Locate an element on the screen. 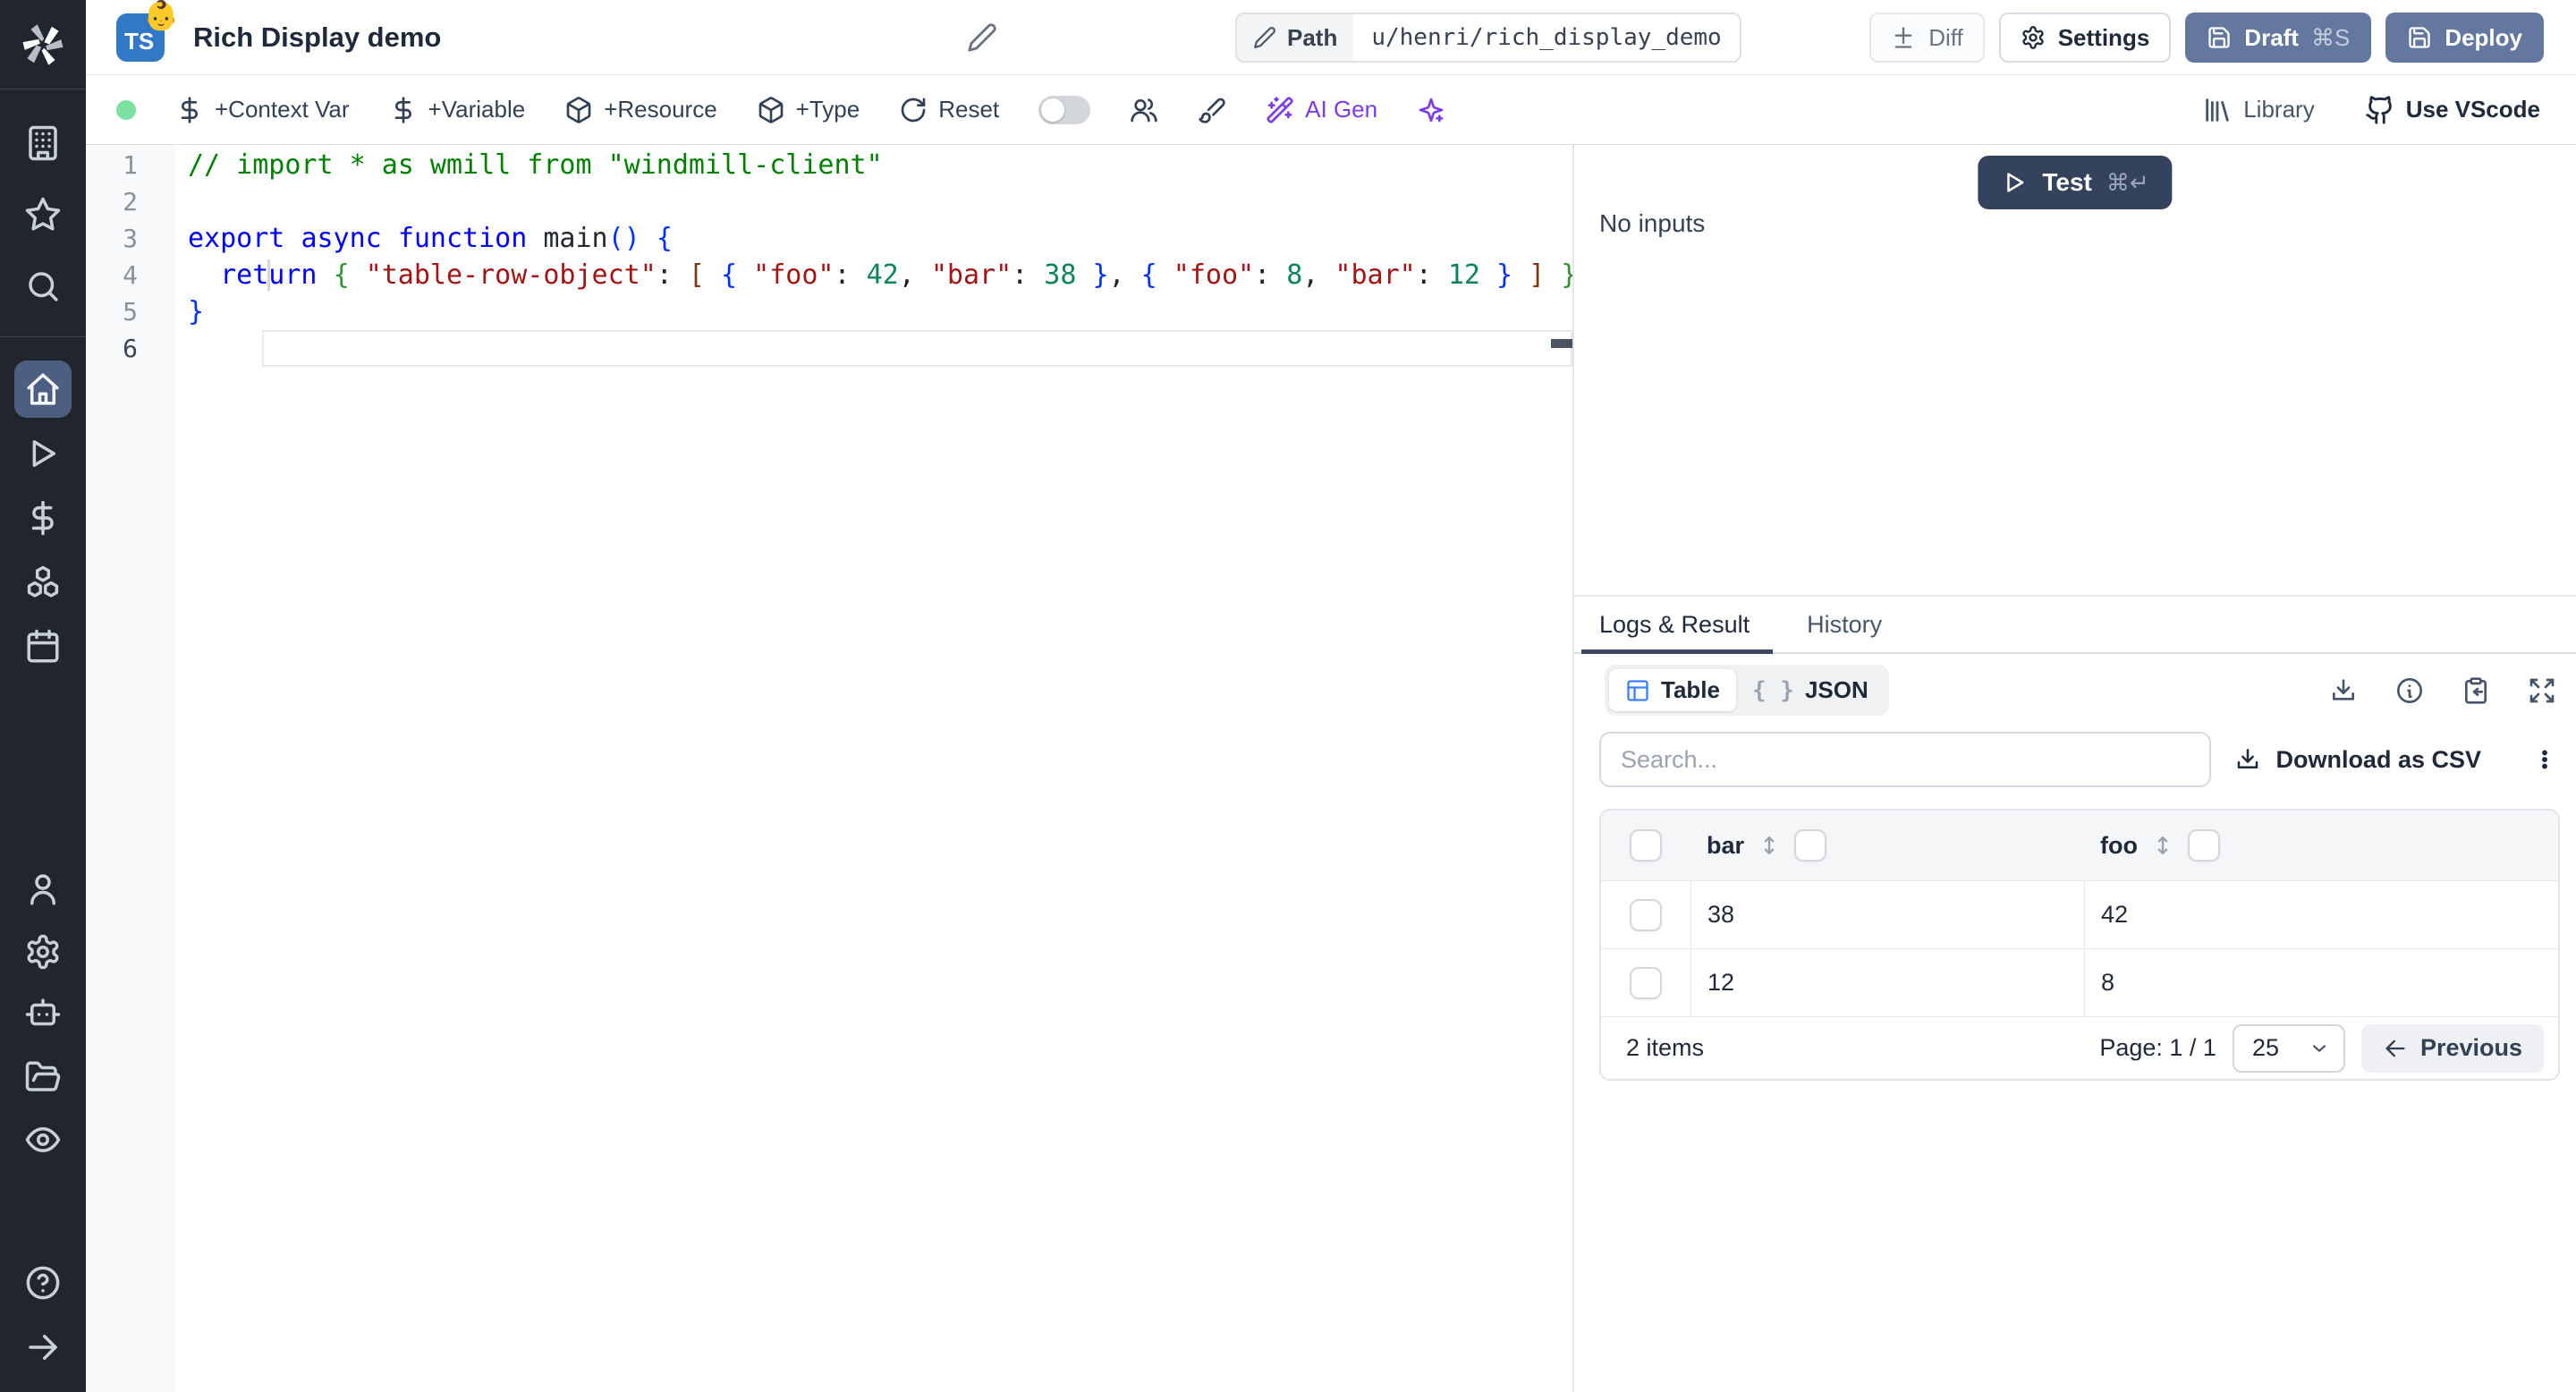 Image resolution: width=2576 pixels, height=1392 pixels. diff-button: Diff is located at coordinates (1927, 38).